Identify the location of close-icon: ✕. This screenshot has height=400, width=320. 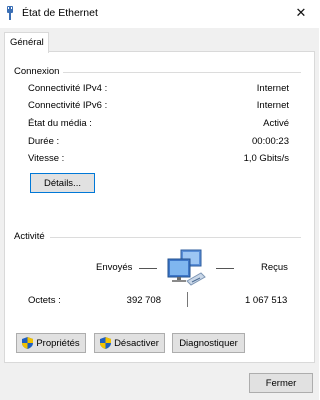
(301, 12).